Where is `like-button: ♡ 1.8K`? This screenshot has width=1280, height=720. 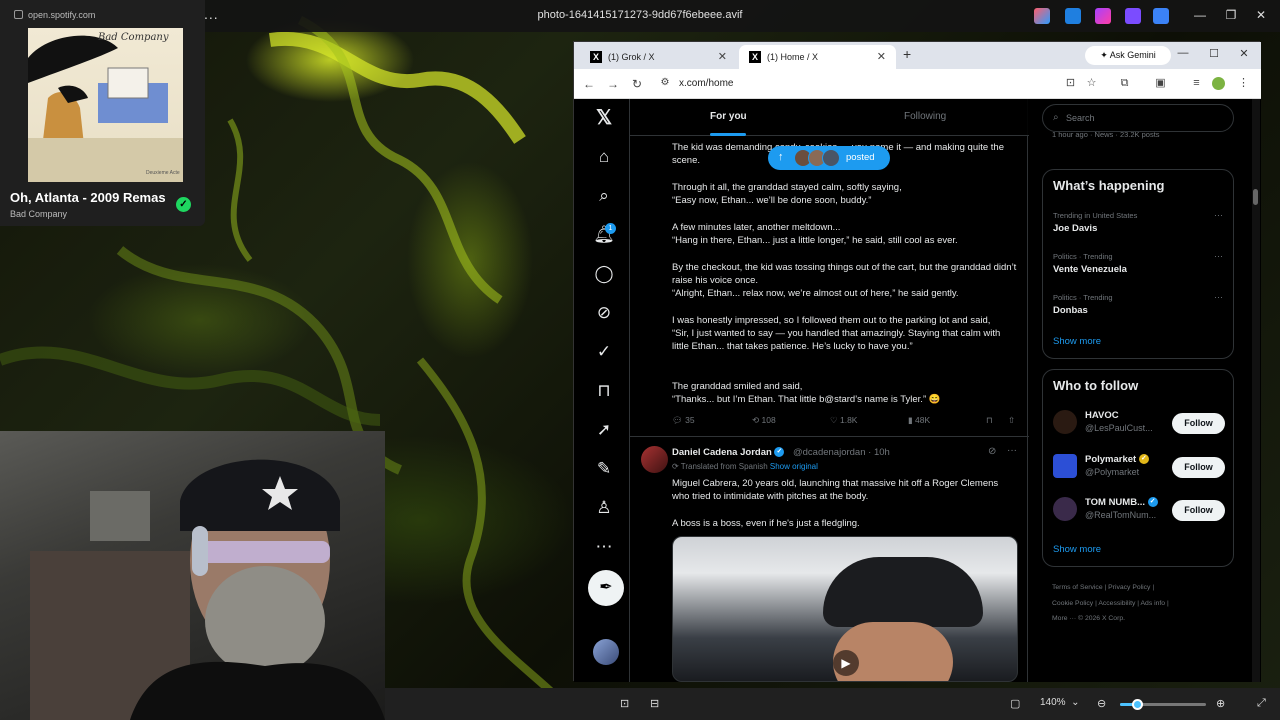
like-button: ♡ 1.8K is located at coordinates (843, 420).